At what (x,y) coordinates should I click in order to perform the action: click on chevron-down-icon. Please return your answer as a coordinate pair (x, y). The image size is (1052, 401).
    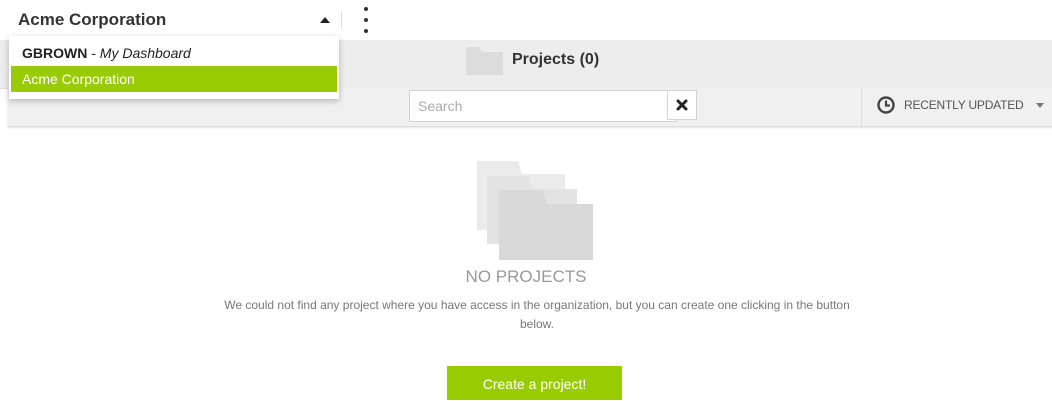
    Looking at the image, I should click on (1039, 105).